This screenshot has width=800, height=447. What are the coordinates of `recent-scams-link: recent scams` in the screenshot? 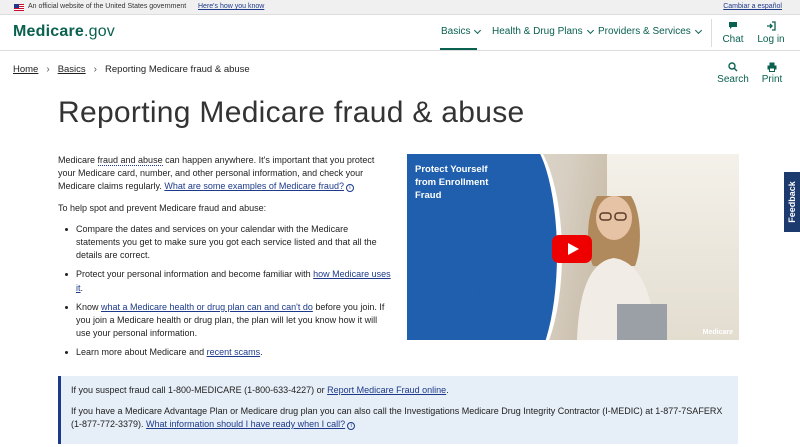 It's located at (234, 352).